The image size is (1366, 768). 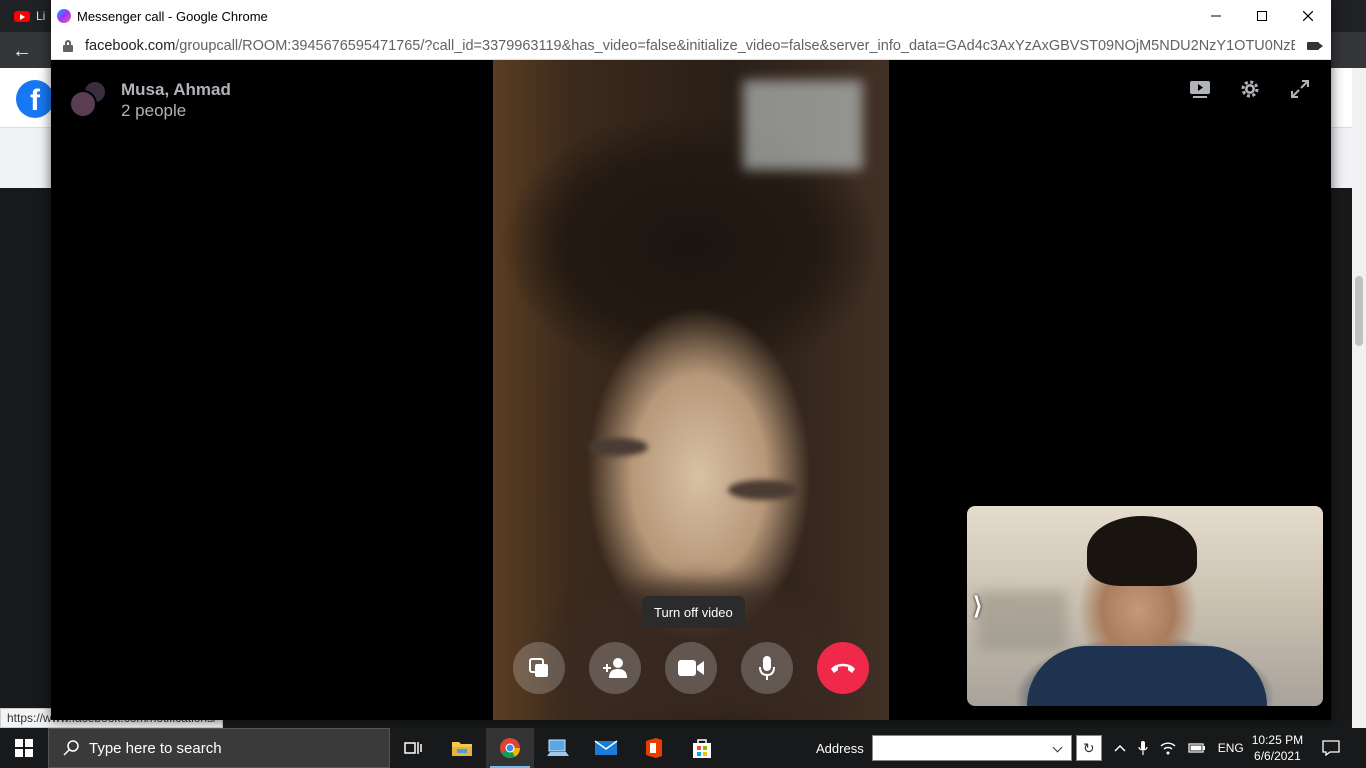 I want to click on pc-app-button, so click(x=558, y=748).